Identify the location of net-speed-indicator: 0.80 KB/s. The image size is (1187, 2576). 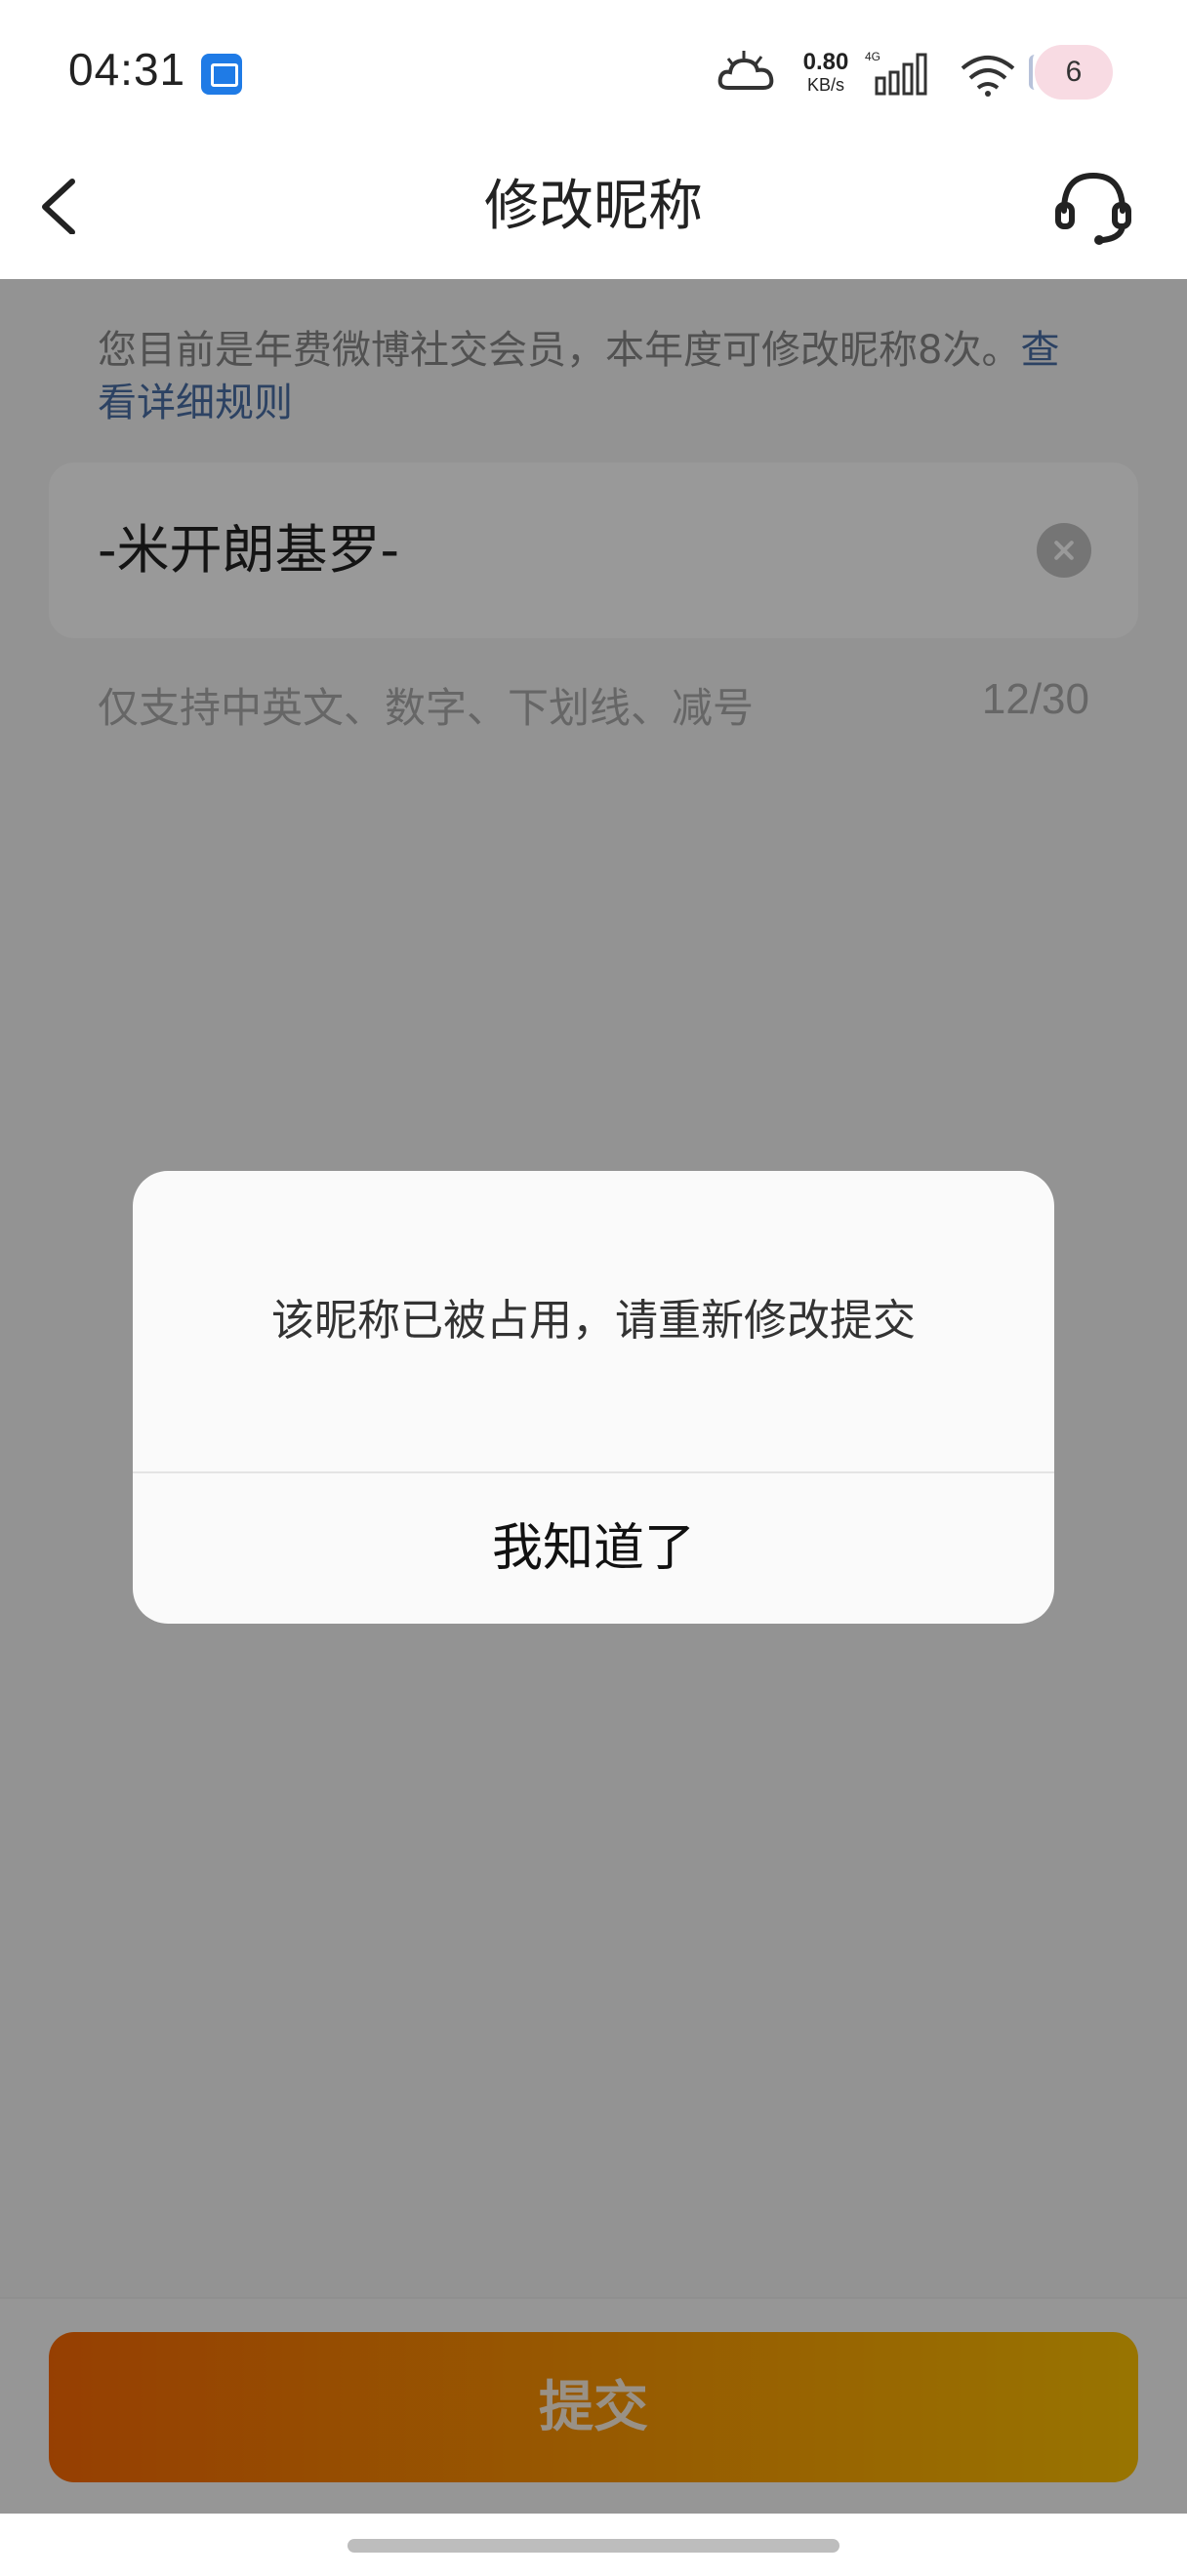
(826, 72).